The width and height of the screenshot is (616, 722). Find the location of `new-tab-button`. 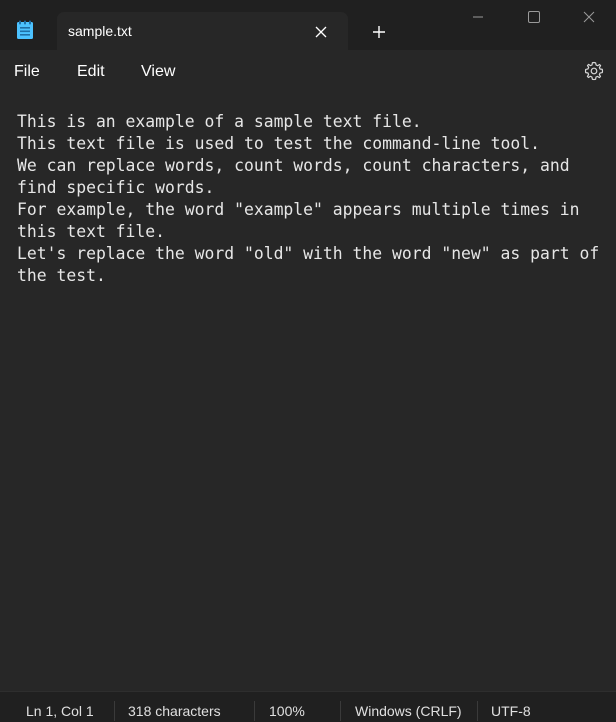

new-tab-button is located at coordinates (379, 32).